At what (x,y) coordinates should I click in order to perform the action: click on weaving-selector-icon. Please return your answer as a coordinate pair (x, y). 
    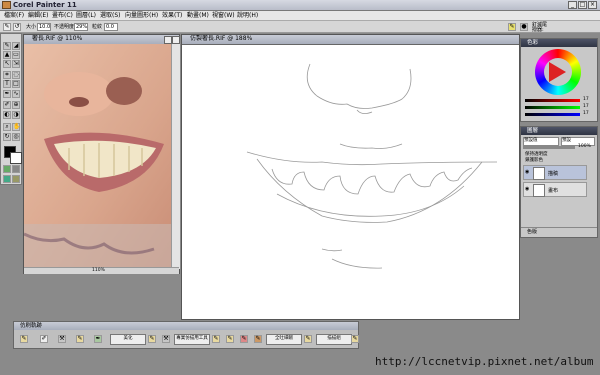
    Looking at the image, I should click on (16, 179).